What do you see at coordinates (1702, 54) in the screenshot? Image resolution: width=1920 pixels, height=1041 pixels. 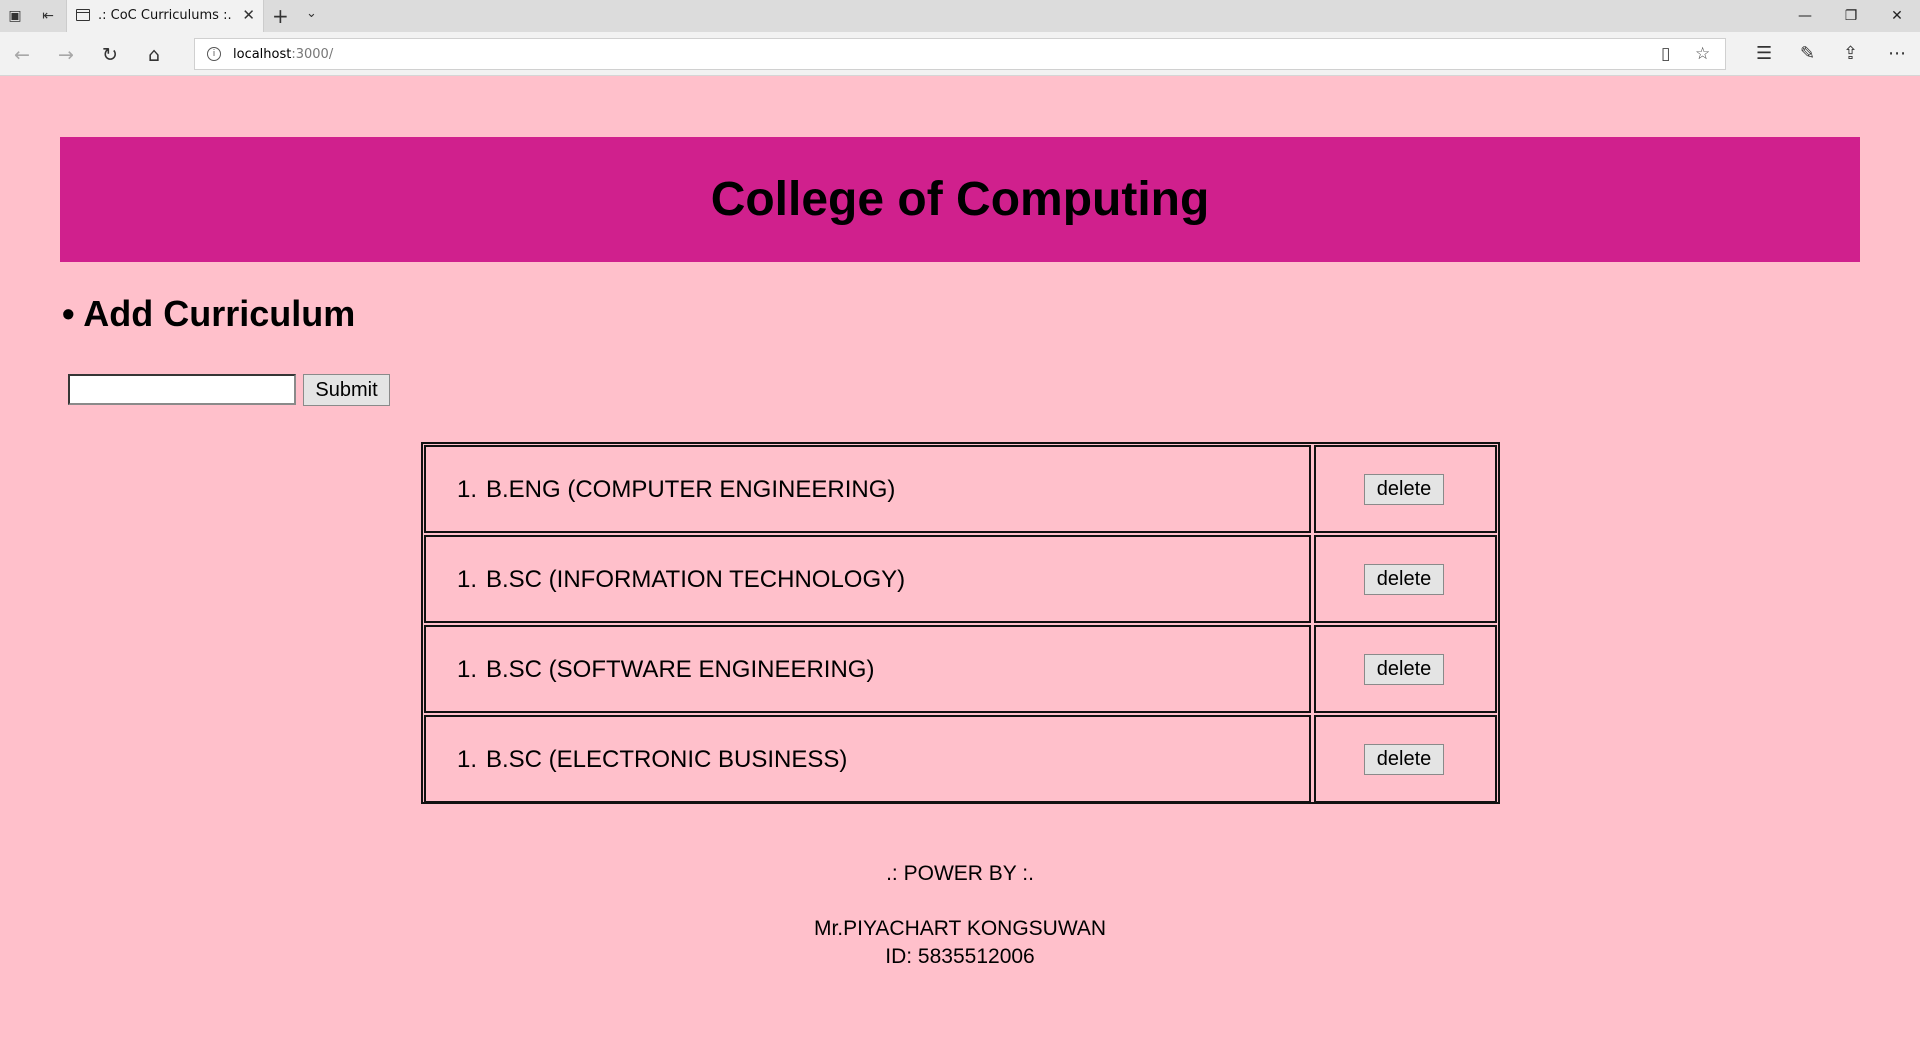 I see `favorite-star-icon: ☆` at bounding box center [1702, 54].